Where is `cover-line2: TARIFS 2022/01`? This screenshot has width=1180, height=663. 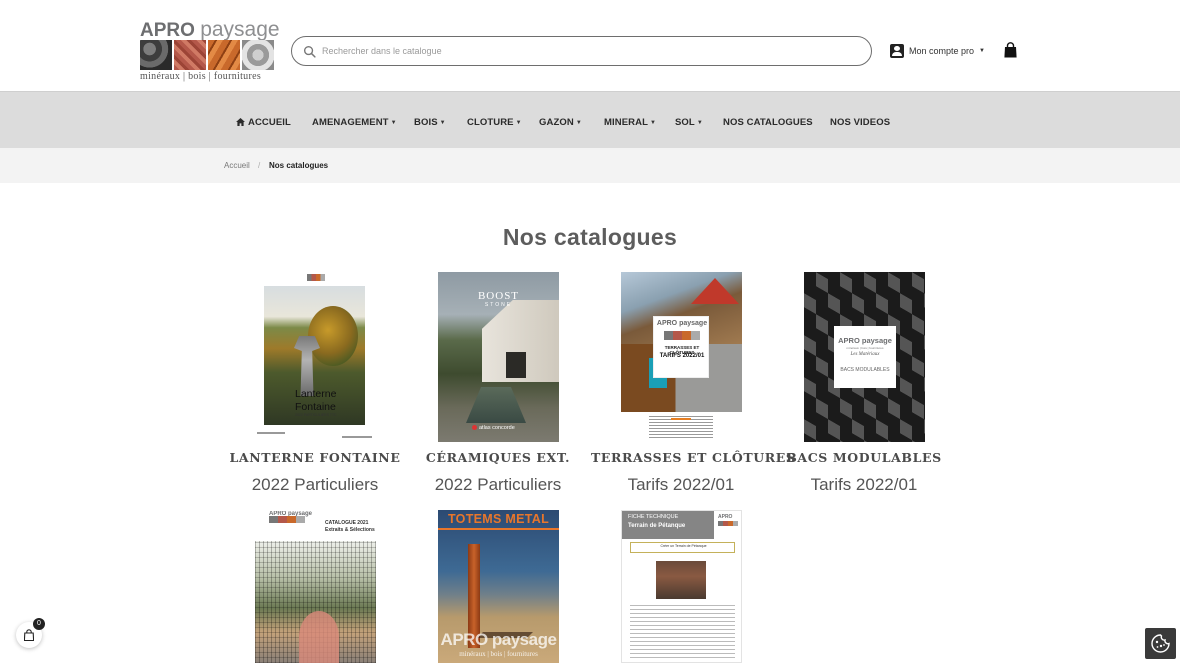 cover-line2: TARIFS 2022/01 is located at coordinates (682, 356).